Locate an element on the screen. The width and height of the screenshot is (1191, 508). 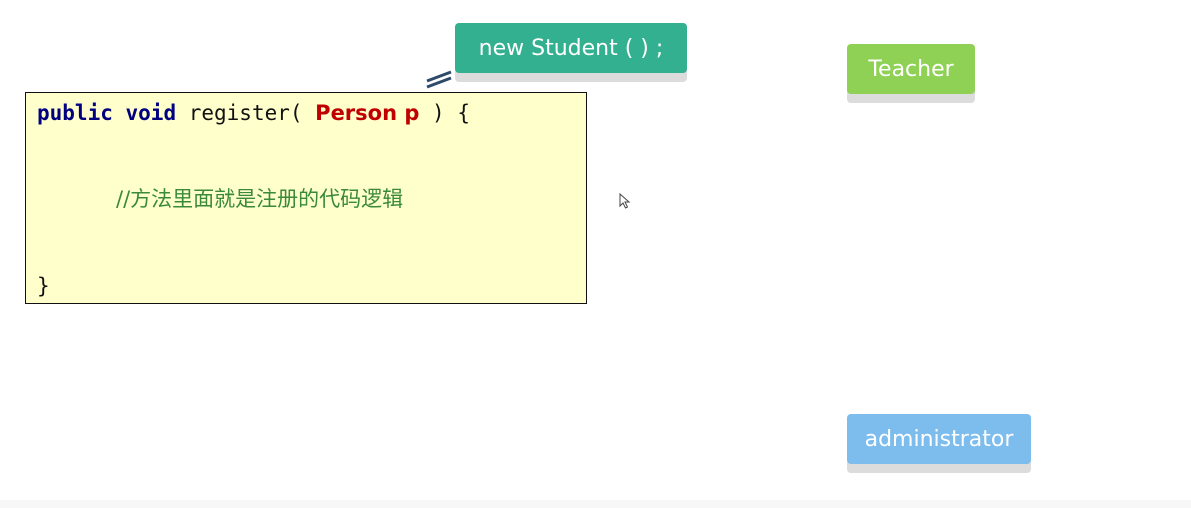
method-signature-line: public void register( Person p ) { is located at coordinates (253, 113).